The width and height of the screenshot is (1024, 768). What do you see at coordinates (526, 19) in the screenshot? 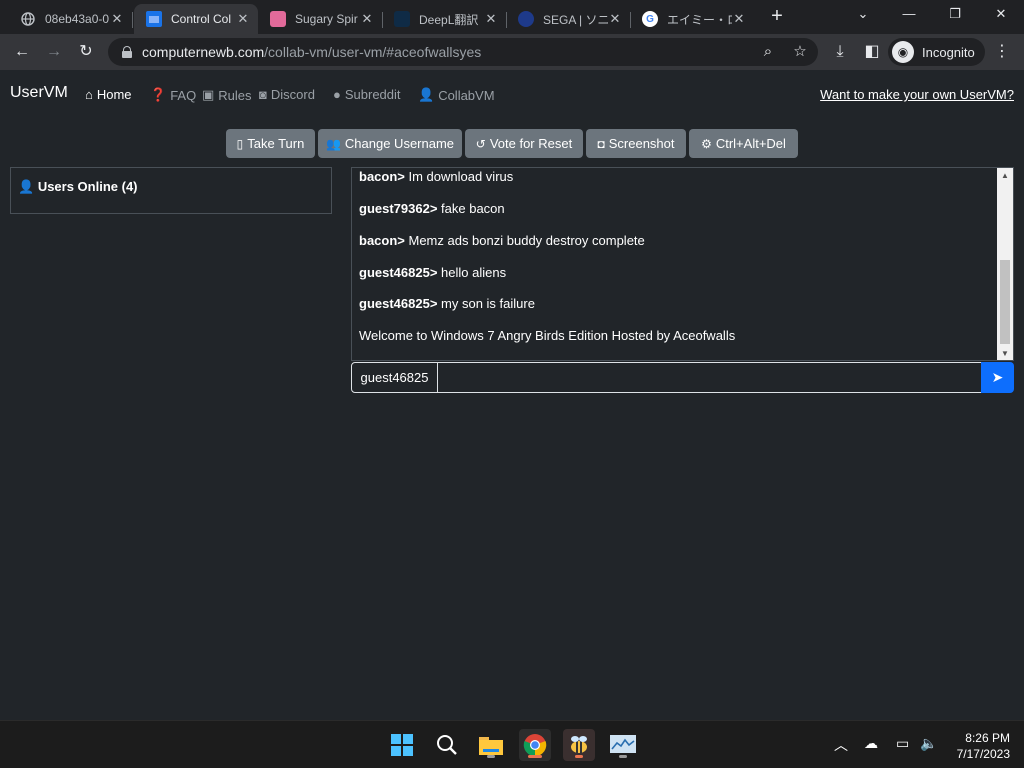
I see `sega-icon` at bounding box center [526, 19].